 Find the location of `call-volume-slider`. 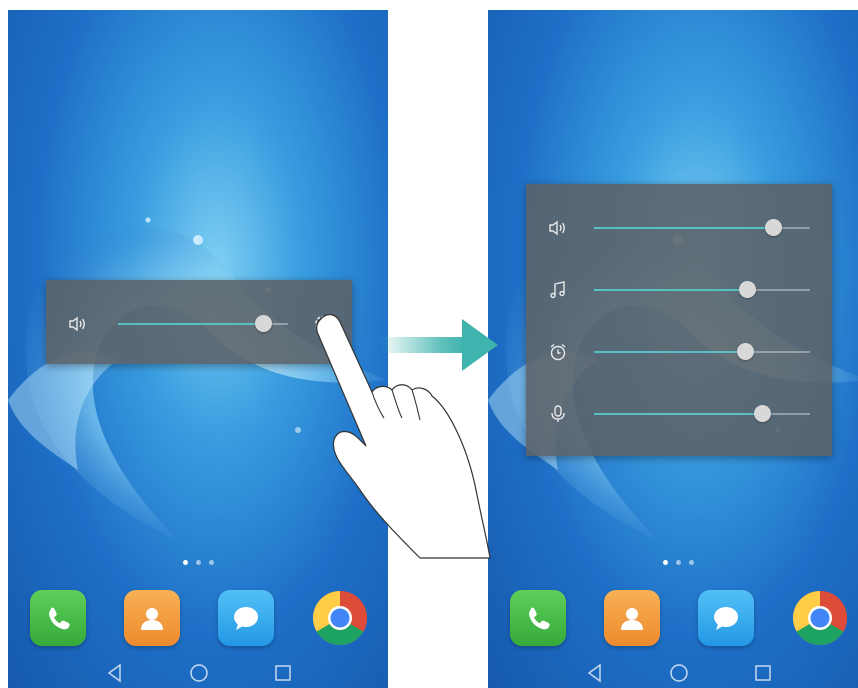

call-volume-slider is located at coordinates (679, 414).